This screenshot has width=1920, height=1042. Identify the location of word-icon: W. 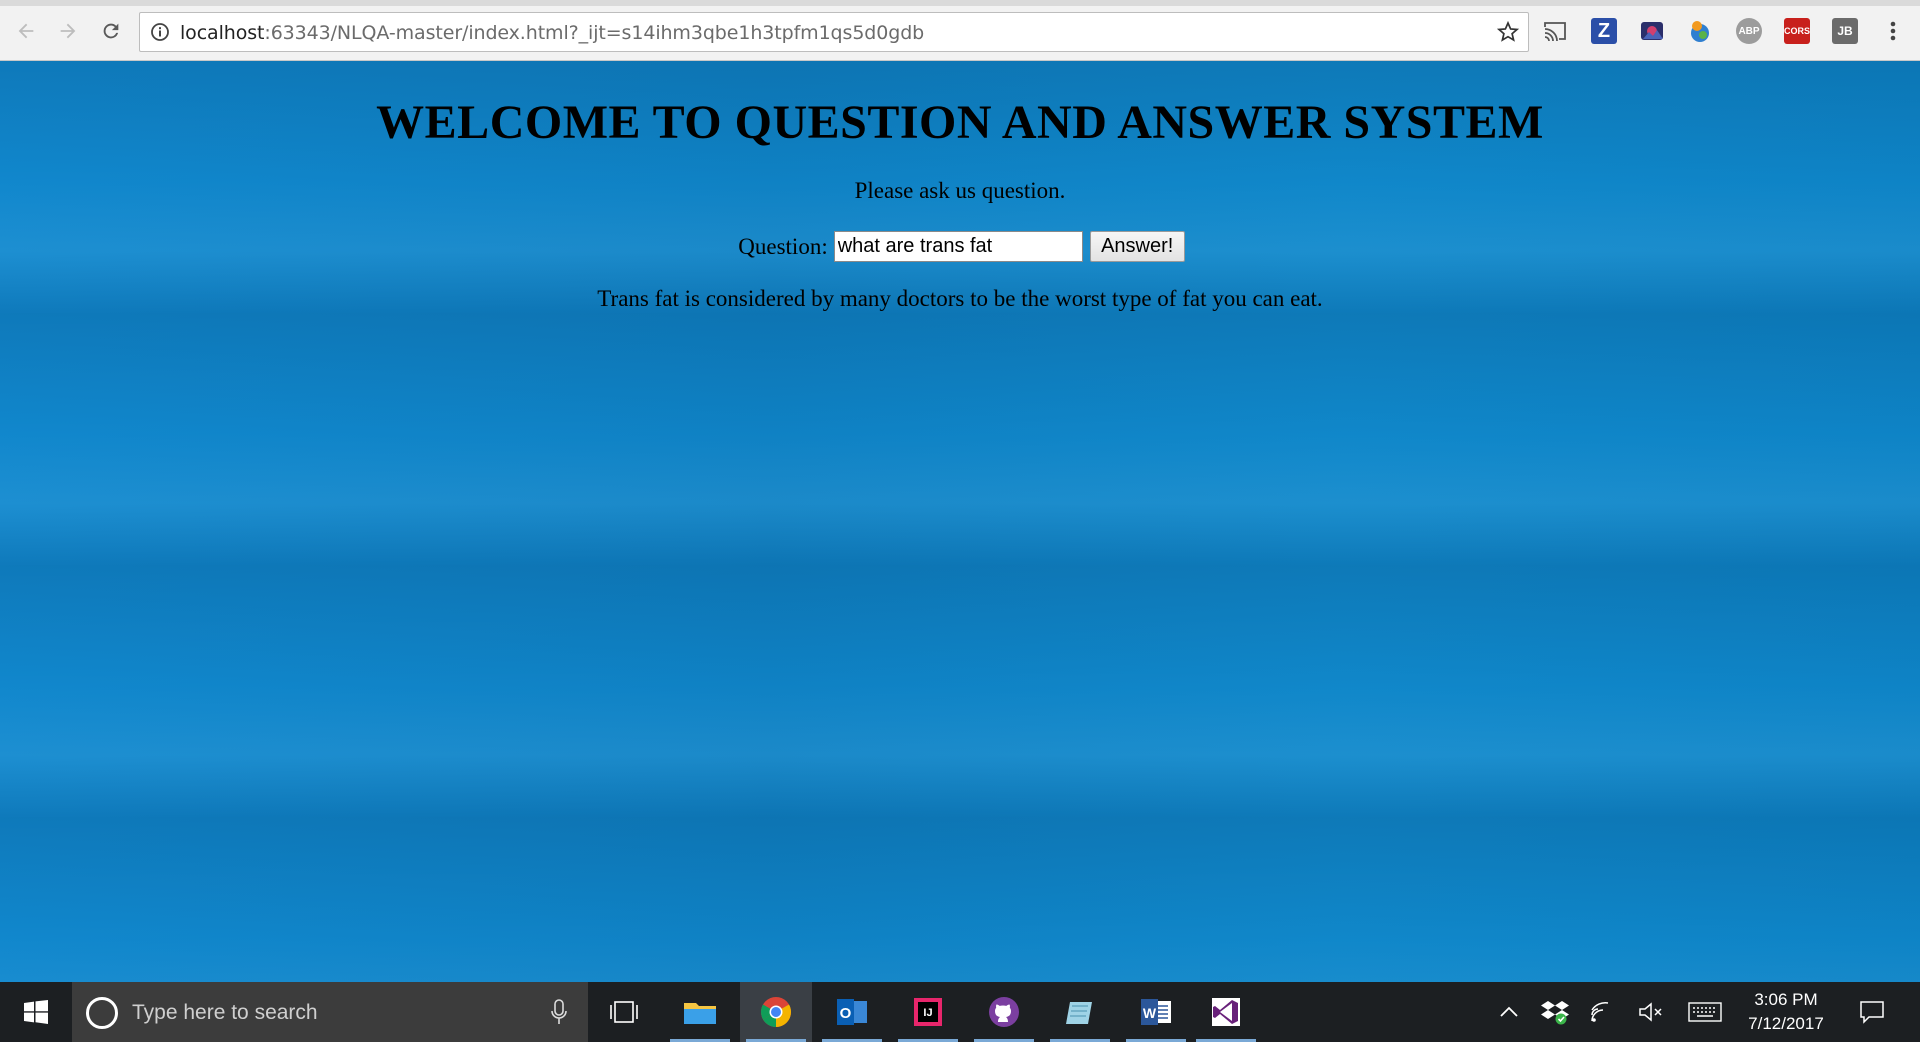
(1156, 1012).